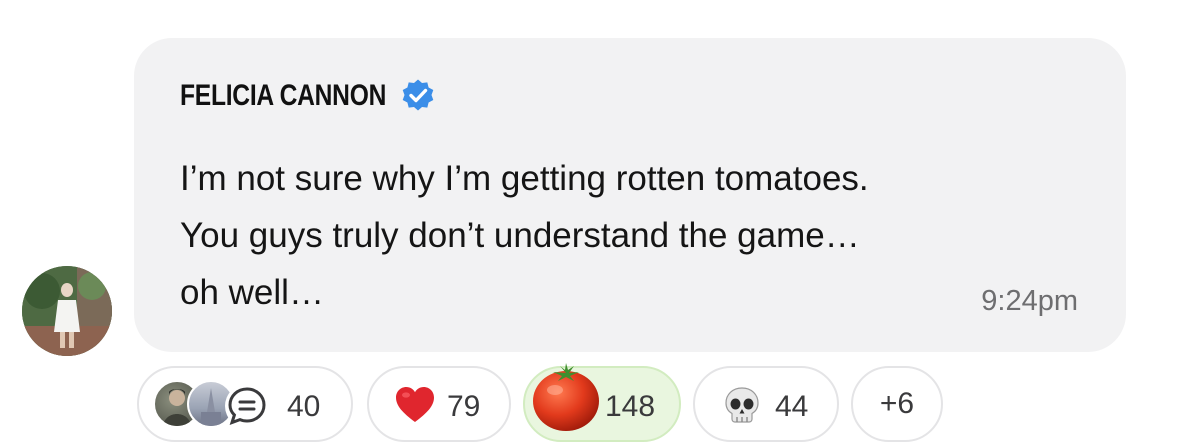 This screenshot has width=1200, height=442. I want to click on heart-icon, so click(415, 407).